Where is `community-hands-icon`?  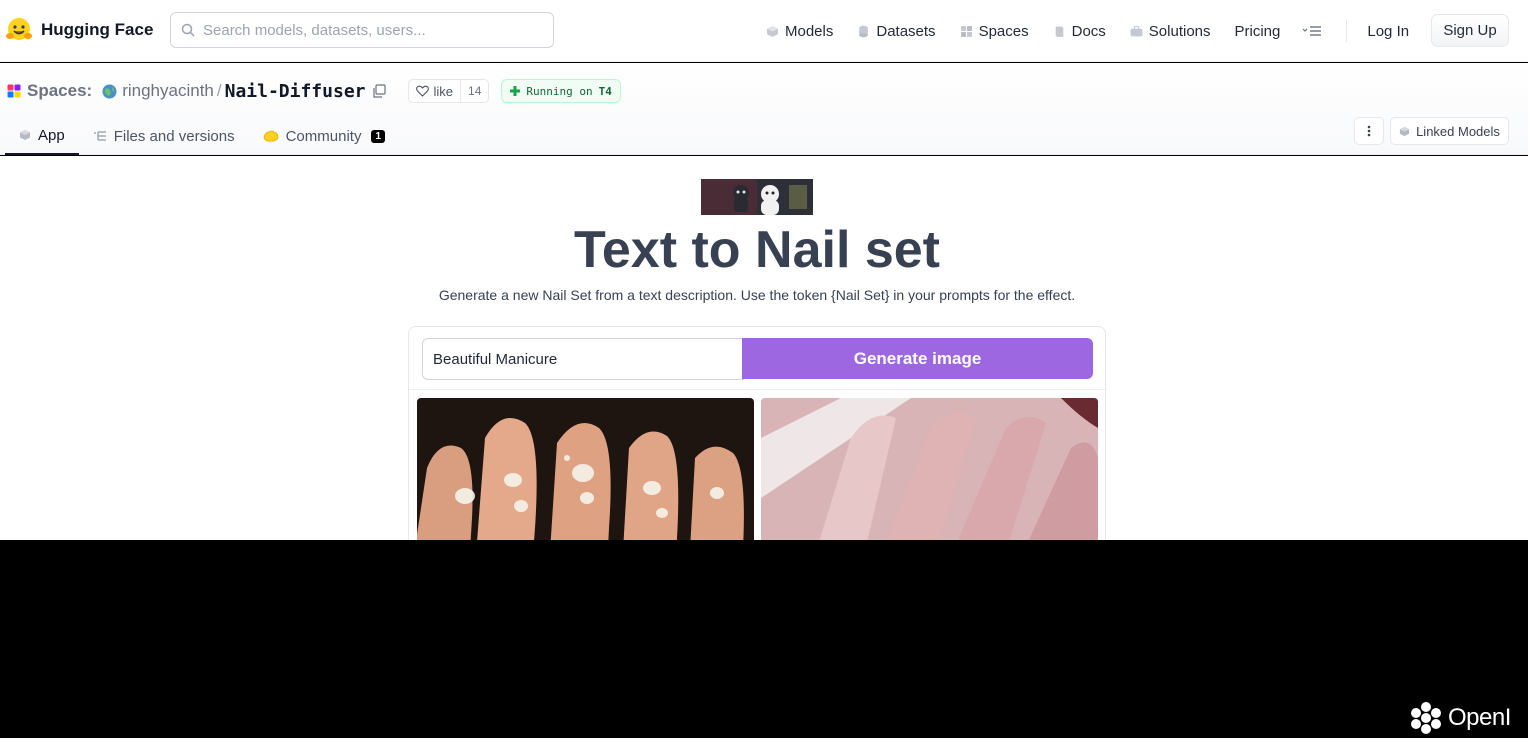
community-hands-icon is located at coordinates (270, 136).